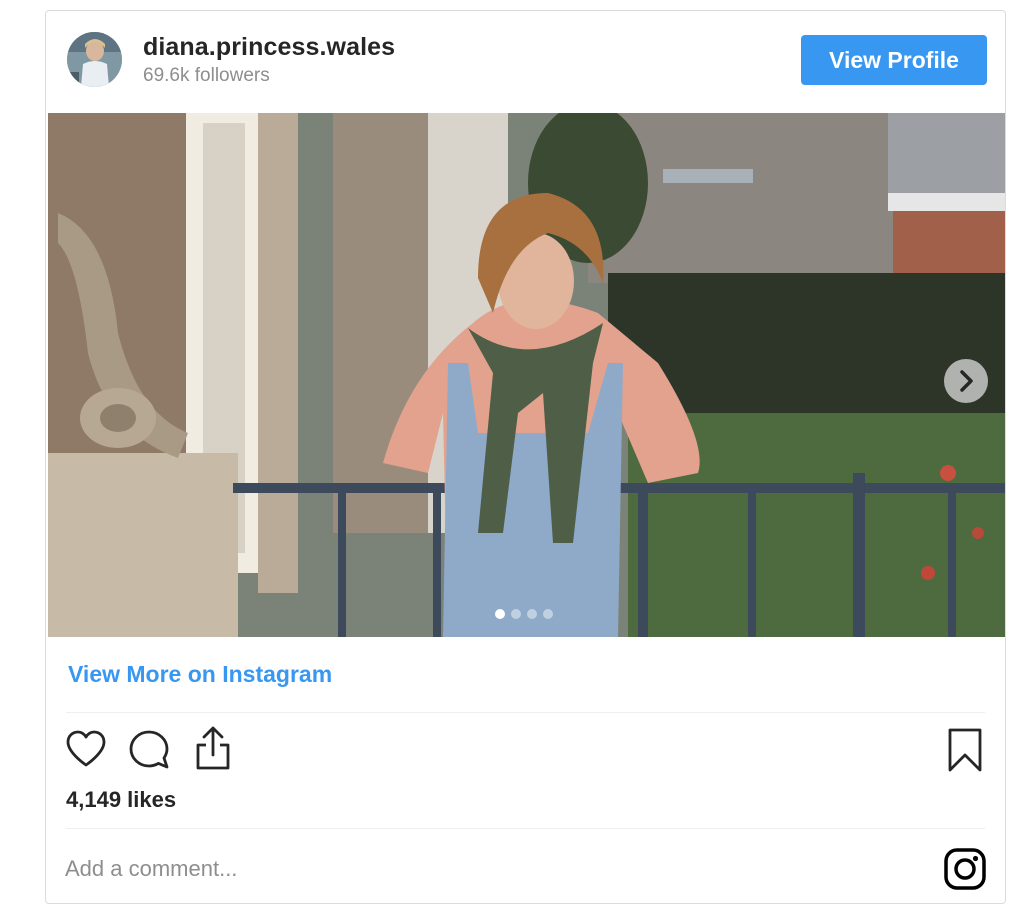 The width and height of the screenshot is (1024, 921). I want to click on instagram-icon, so click(965, 871).